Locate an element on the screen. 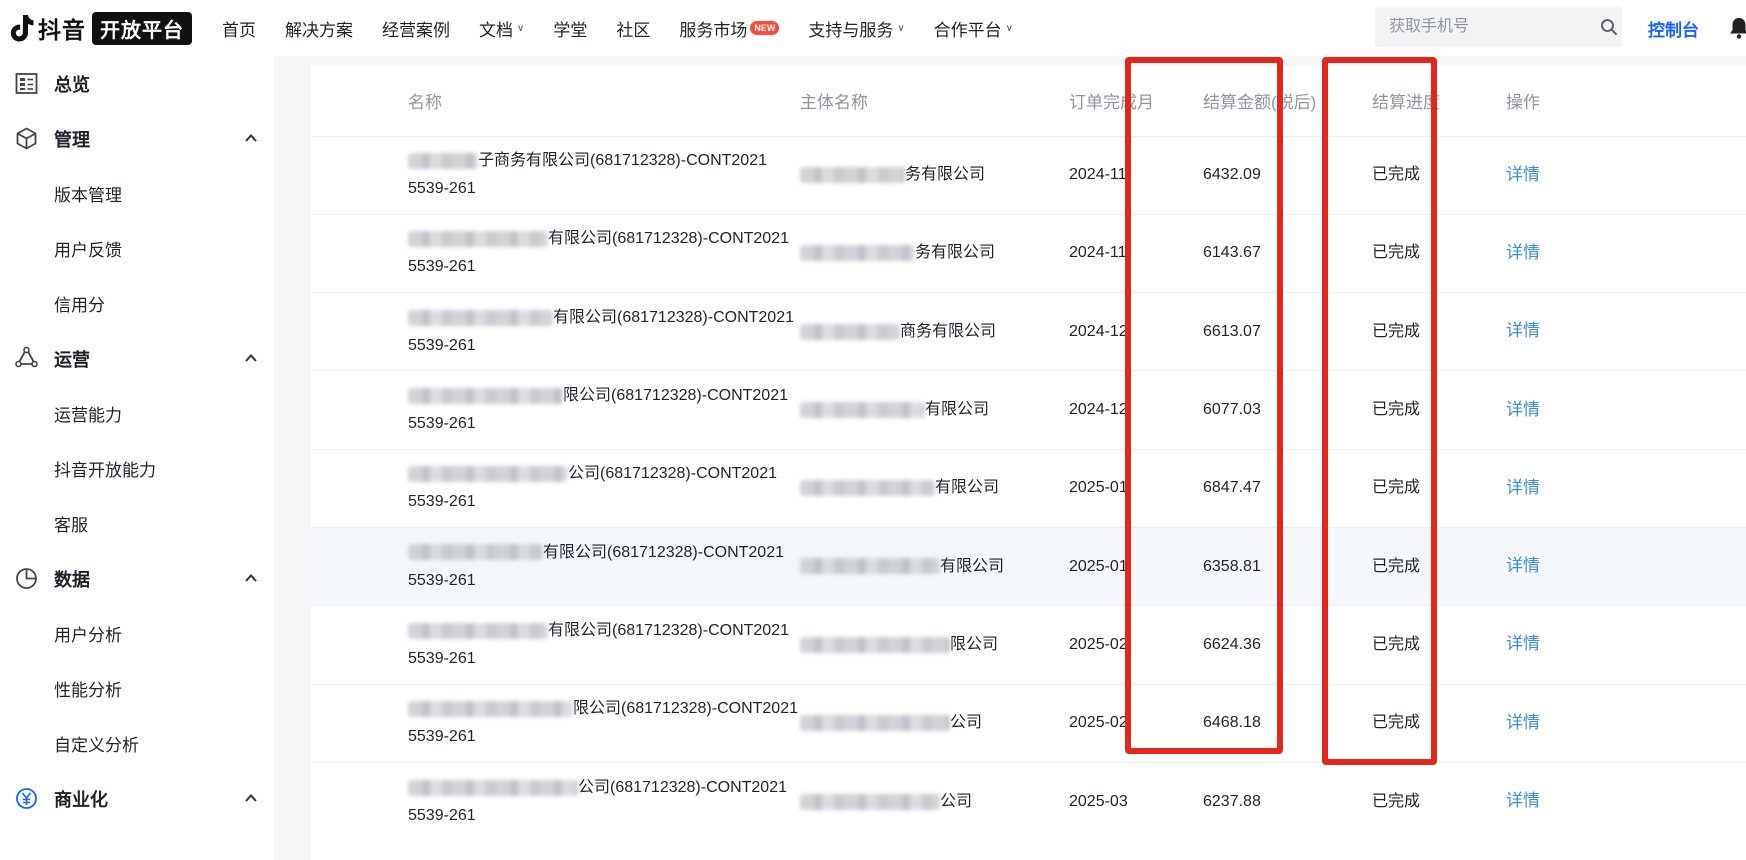  logo-pill: 开放平台 is located at coordinates (142, 28).